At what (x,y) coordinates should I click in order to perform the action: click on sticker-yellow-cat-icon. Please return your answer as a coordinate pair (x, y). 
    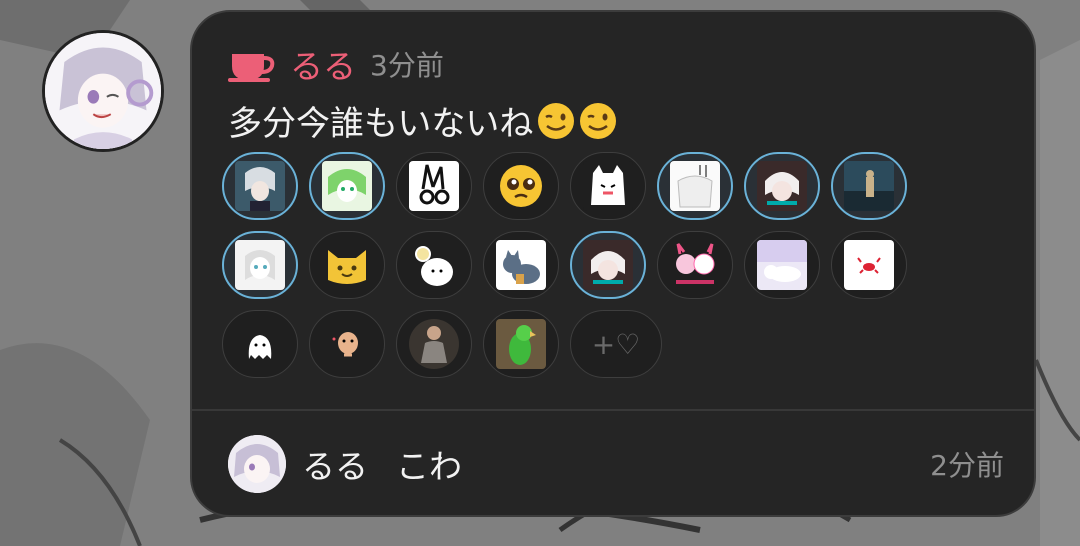
    Looking at the image, I should click on (347, 267).